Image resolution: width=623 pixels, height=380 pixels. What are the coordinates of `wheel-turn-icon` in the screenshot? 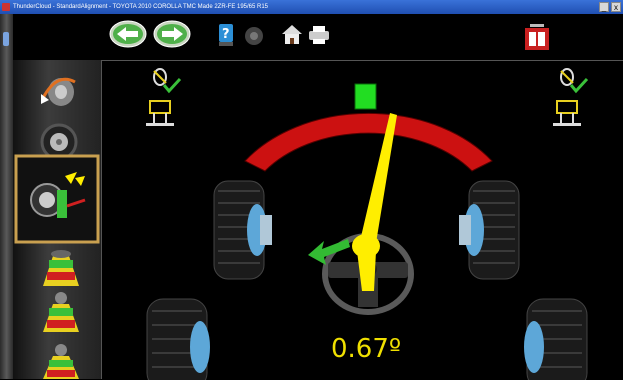 It's located at (58, 91).